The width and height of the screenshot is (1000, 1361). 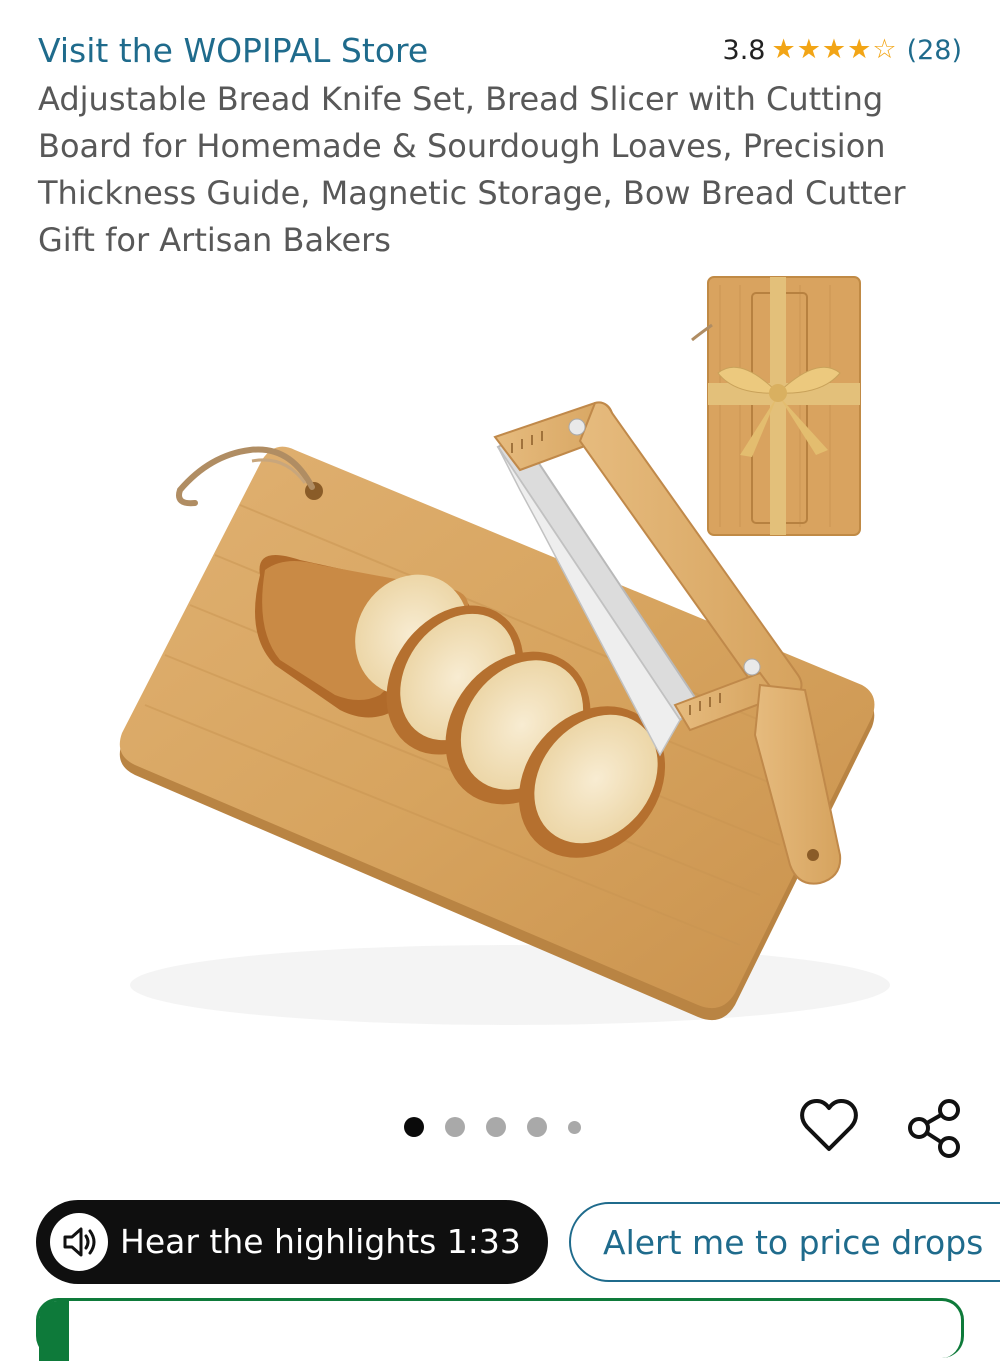 What do you see at coordinates (79, 1242) in the screenshot?
I see `speaker-icon` at bounding box center [79, 1242].